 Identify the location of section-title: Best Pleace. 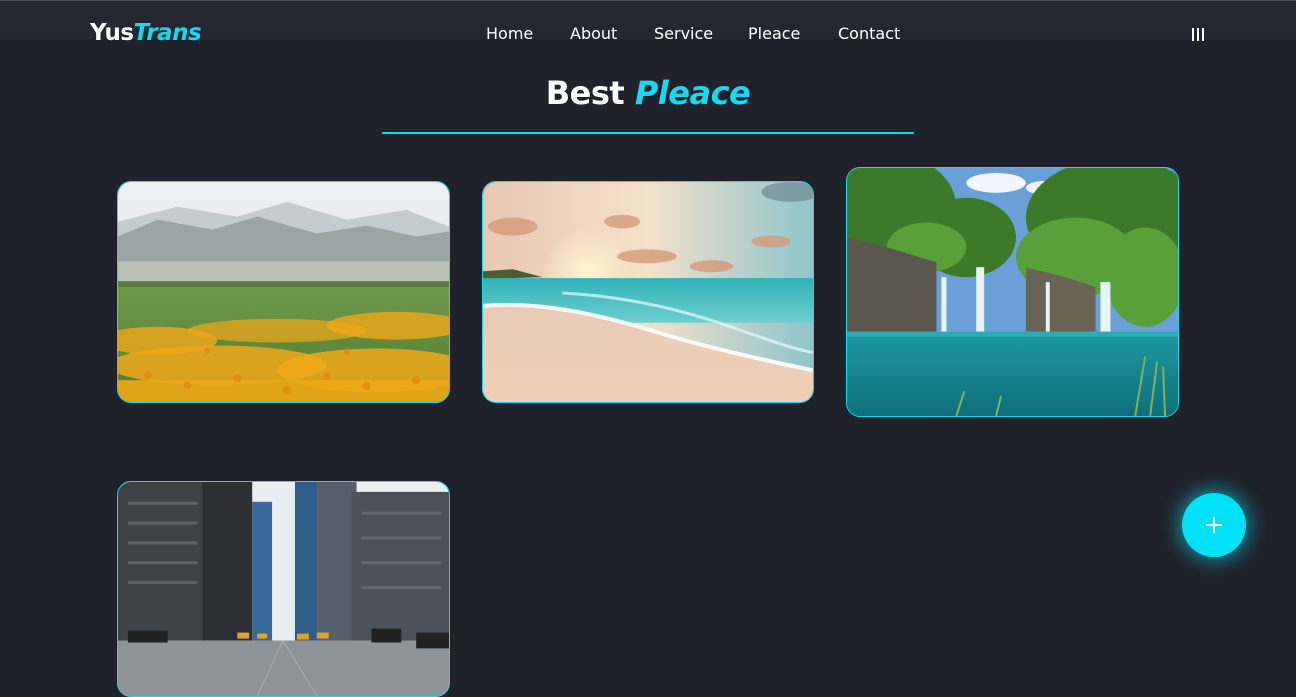
(648, 93).